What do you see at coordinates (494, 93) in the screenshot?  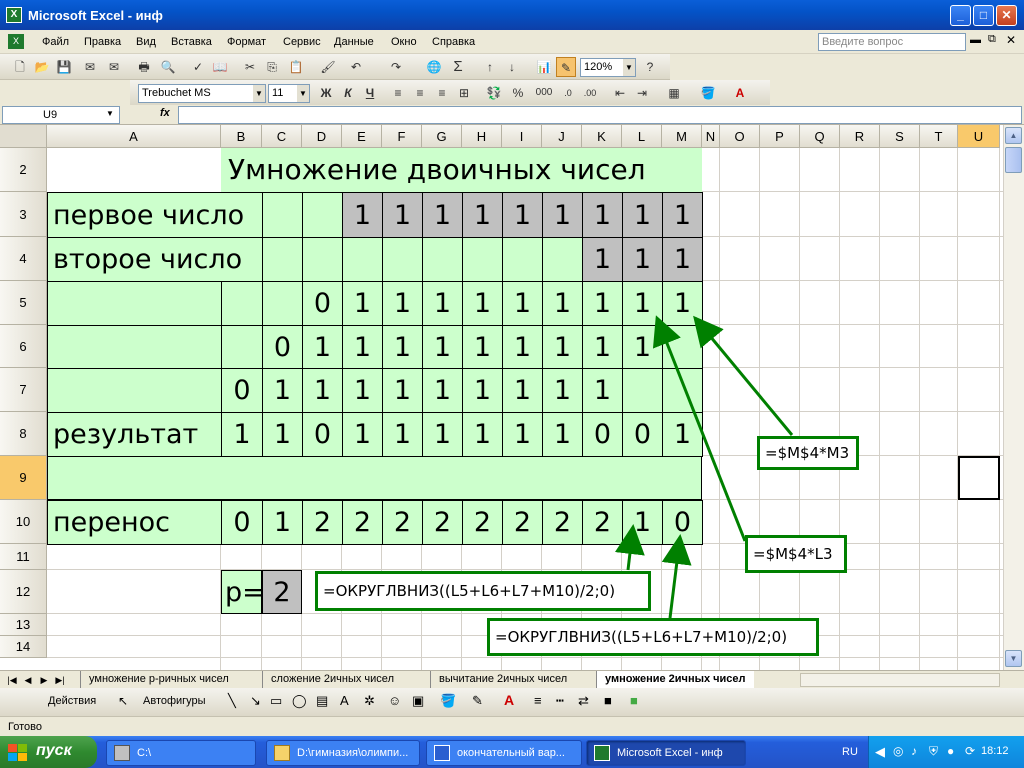 I see `currency-icon: 💱` at bounding box center [494, 93].